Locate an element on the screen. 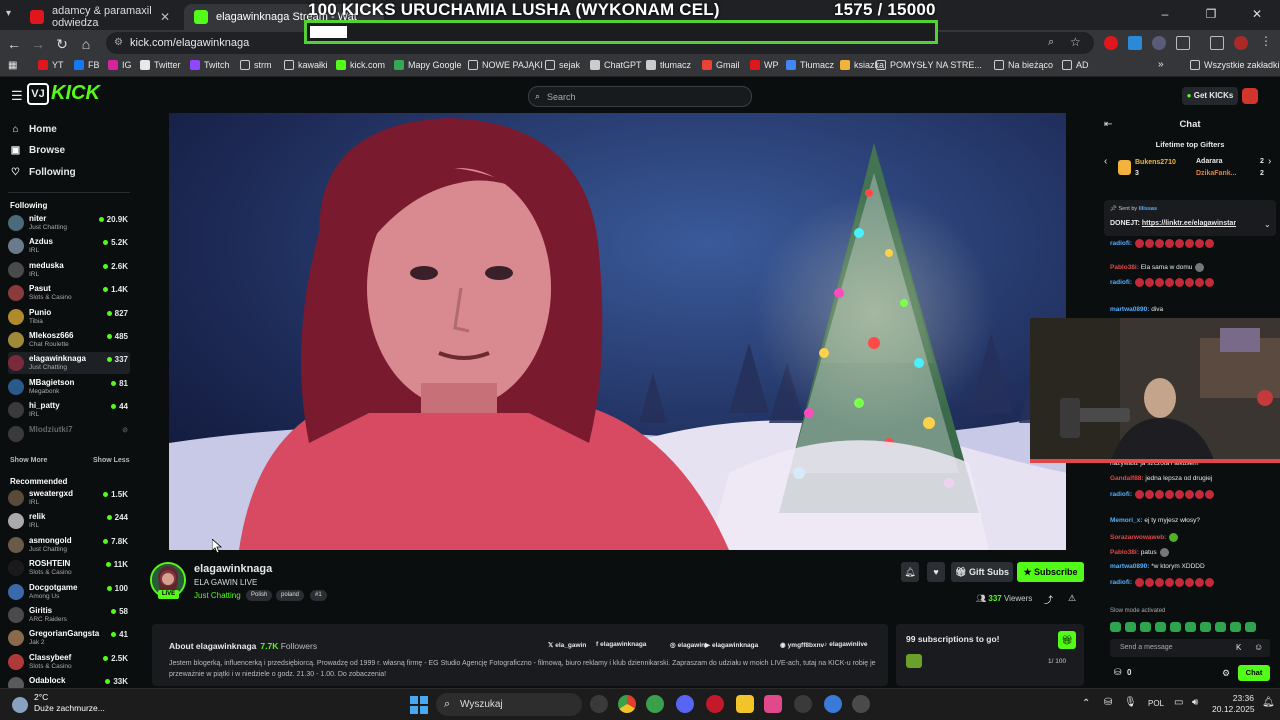  user-avatar is located at coordinates (1250, 96).